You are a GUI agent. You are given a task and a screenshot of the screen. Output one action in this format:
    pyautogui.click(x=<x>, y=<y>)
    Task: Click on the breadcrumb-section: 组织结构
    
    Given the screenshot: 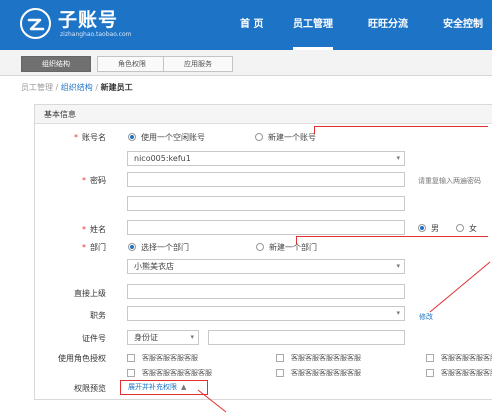 What is the action you would take?
    pyautogui.click(x=77, y=87)
    